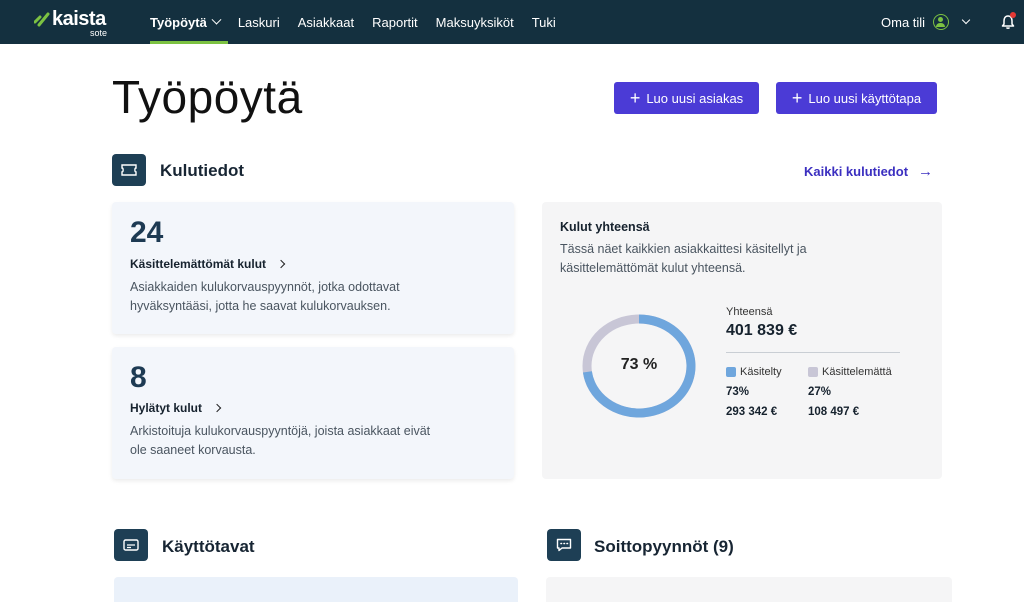 The image size is (1024, 602). I want to click on legend-processed: Käsitelty, so click(754, 372).